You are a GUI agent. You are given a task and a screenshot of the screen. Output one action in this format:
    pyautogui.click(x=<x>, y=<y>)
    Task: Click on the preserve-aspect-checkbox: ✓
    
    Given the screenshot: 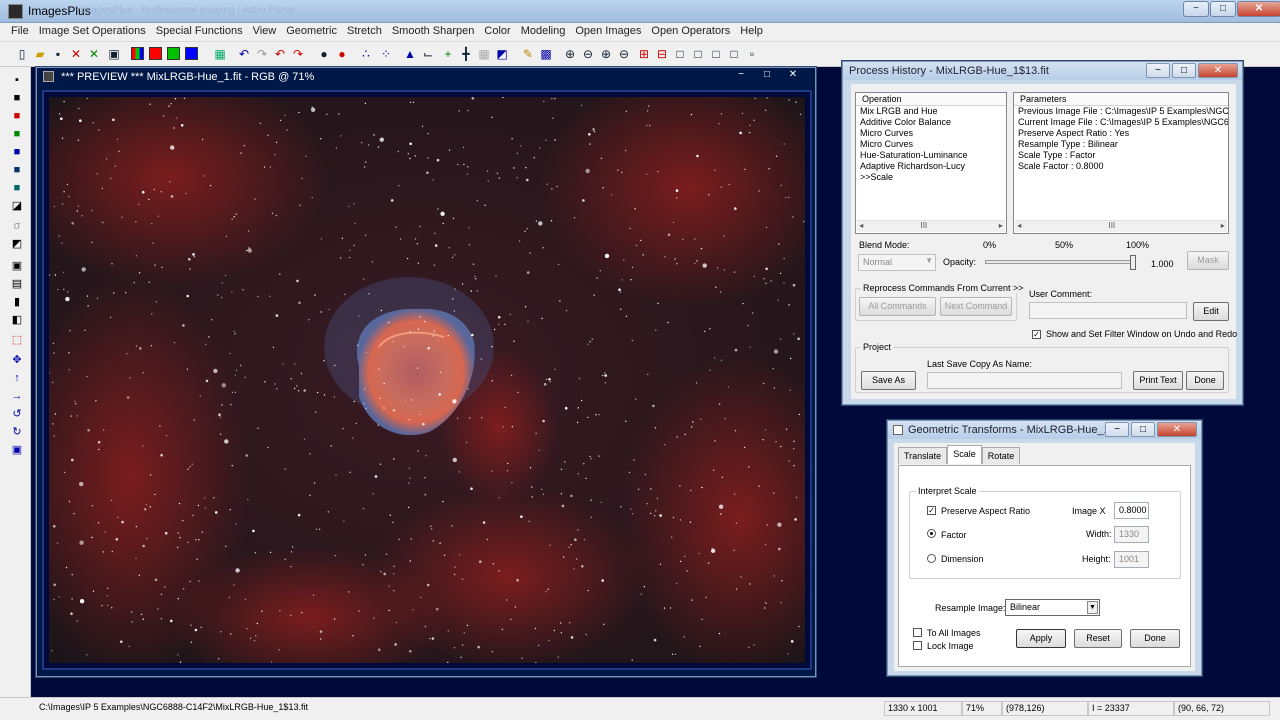 What is the action you would take?
    pyautogui.click(x=931, y=510)
    